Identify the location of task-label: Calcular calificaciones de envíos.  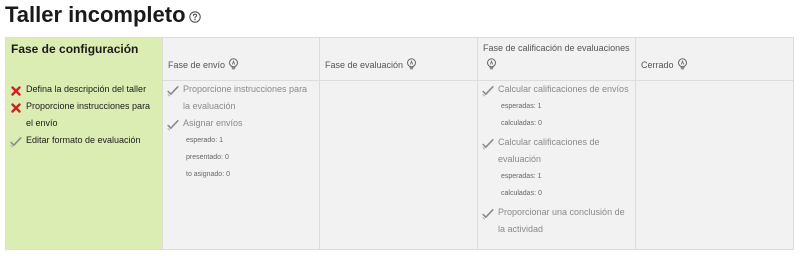
(564, 89).